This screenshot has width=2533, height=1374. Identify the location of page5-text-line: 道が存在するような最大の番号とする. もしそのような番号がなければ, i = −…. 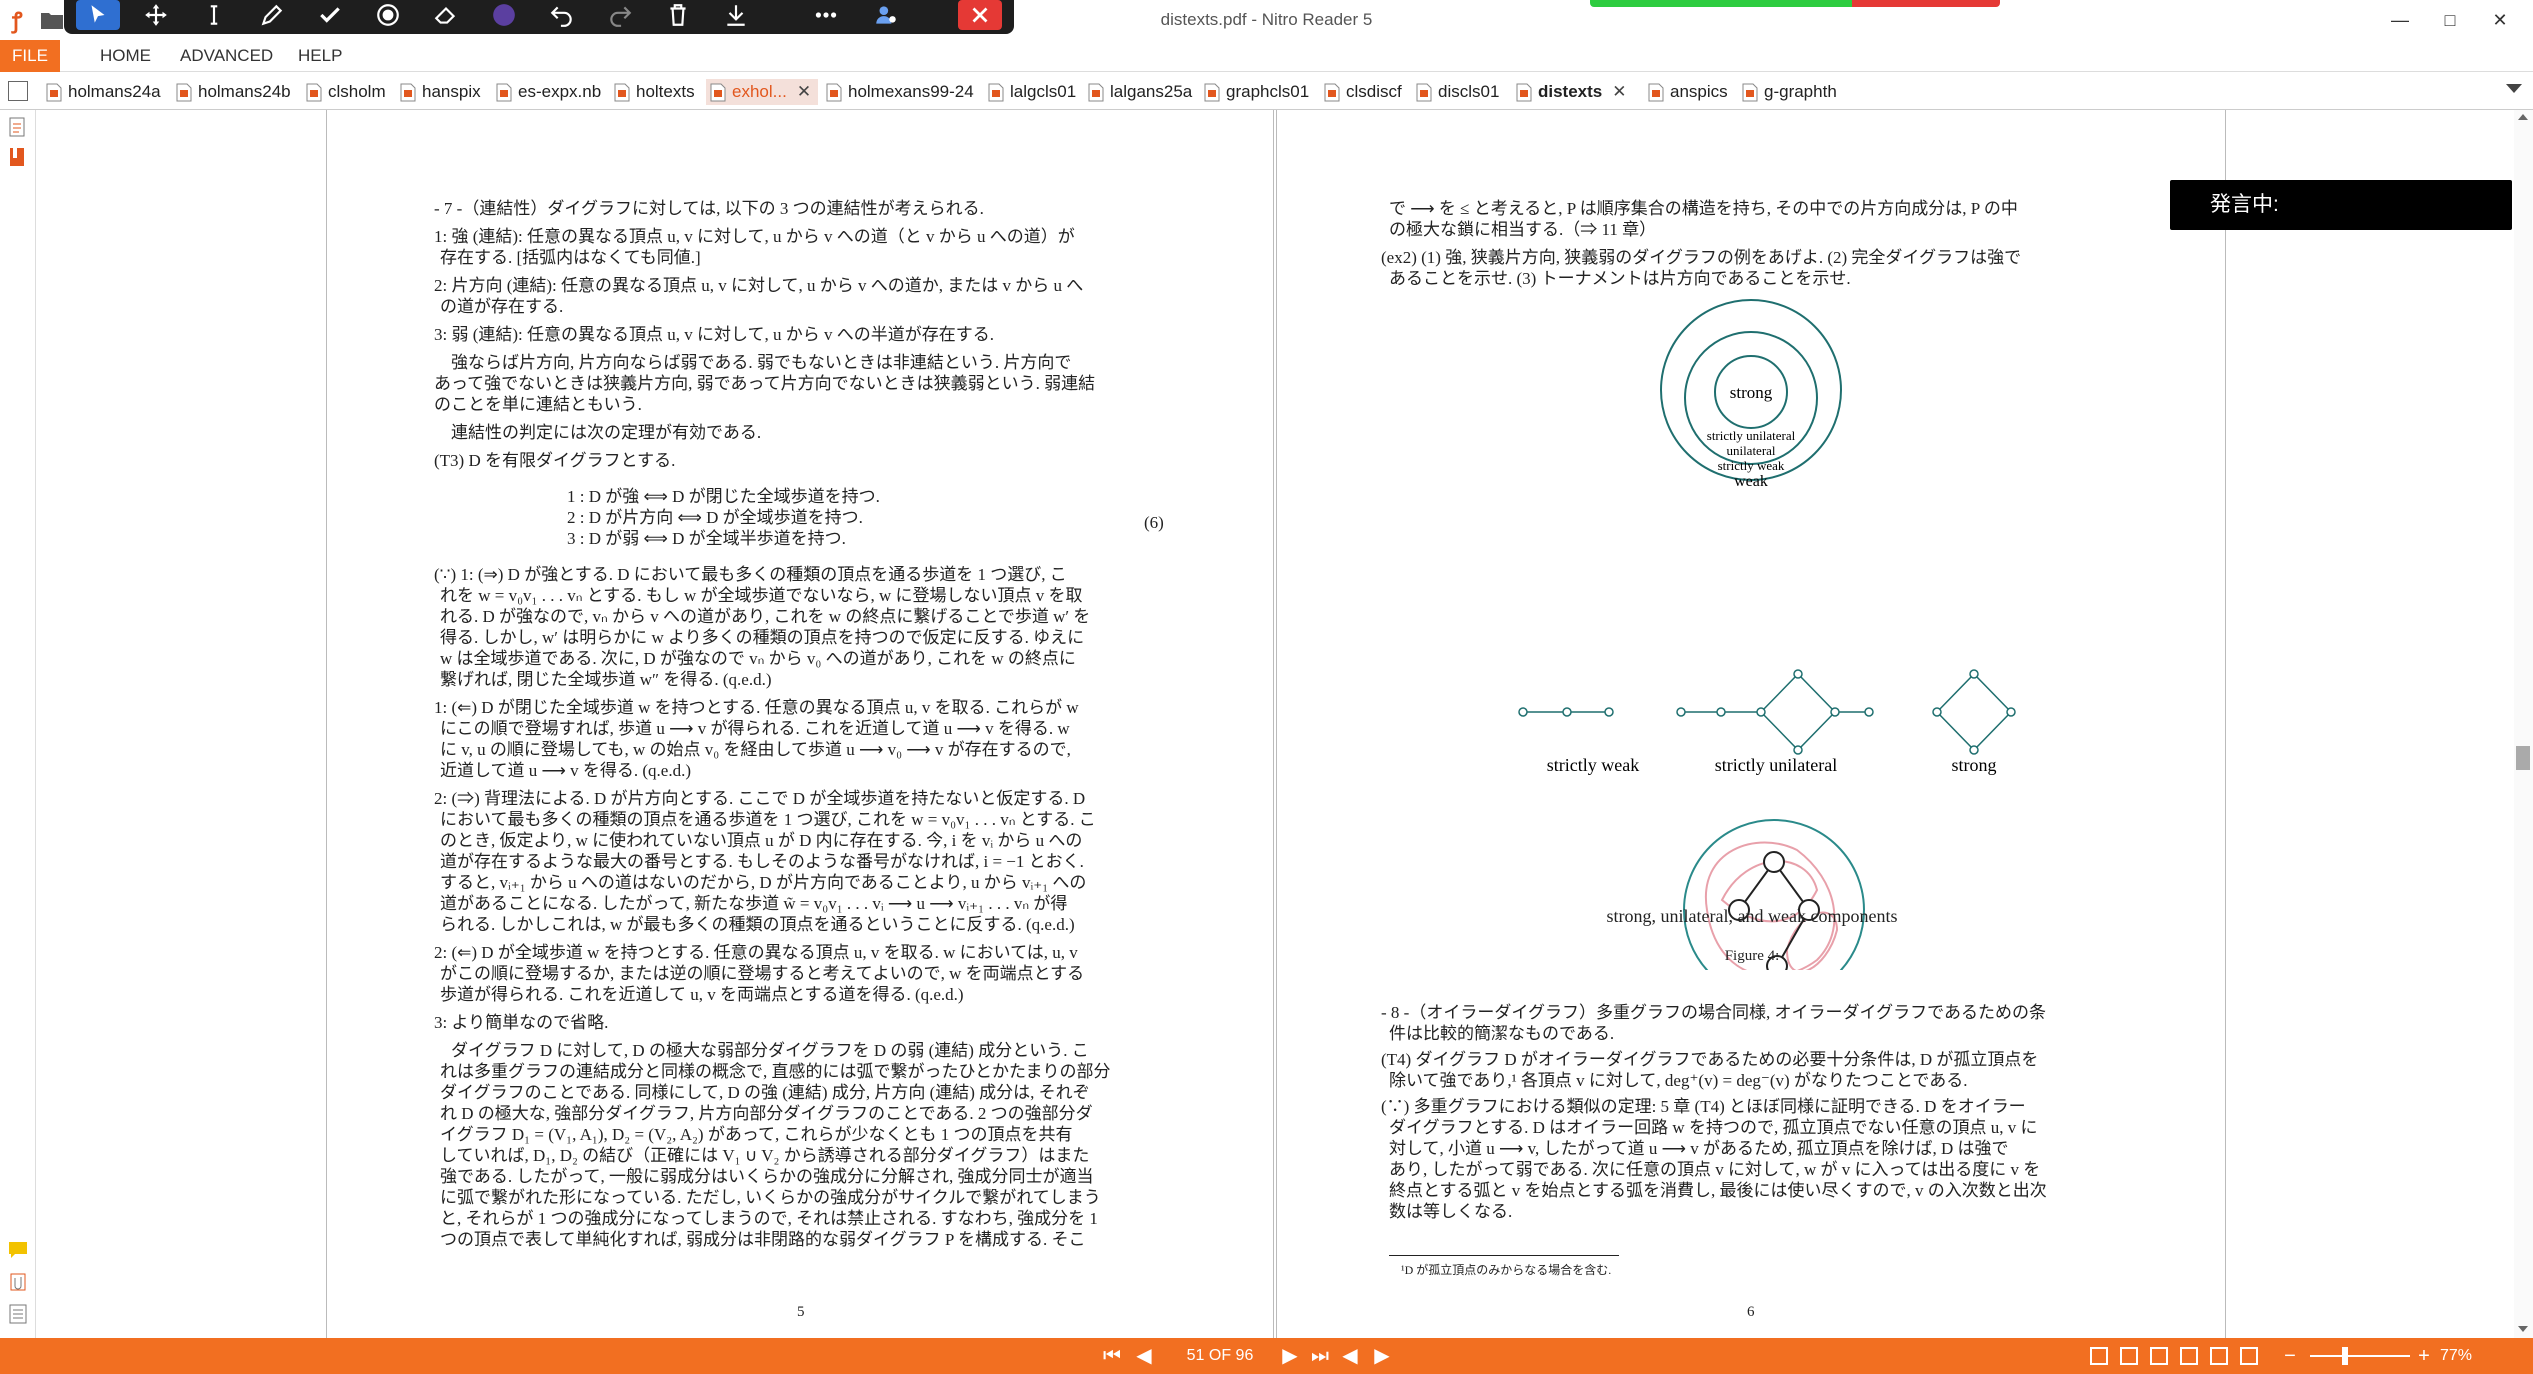
(762, 861).